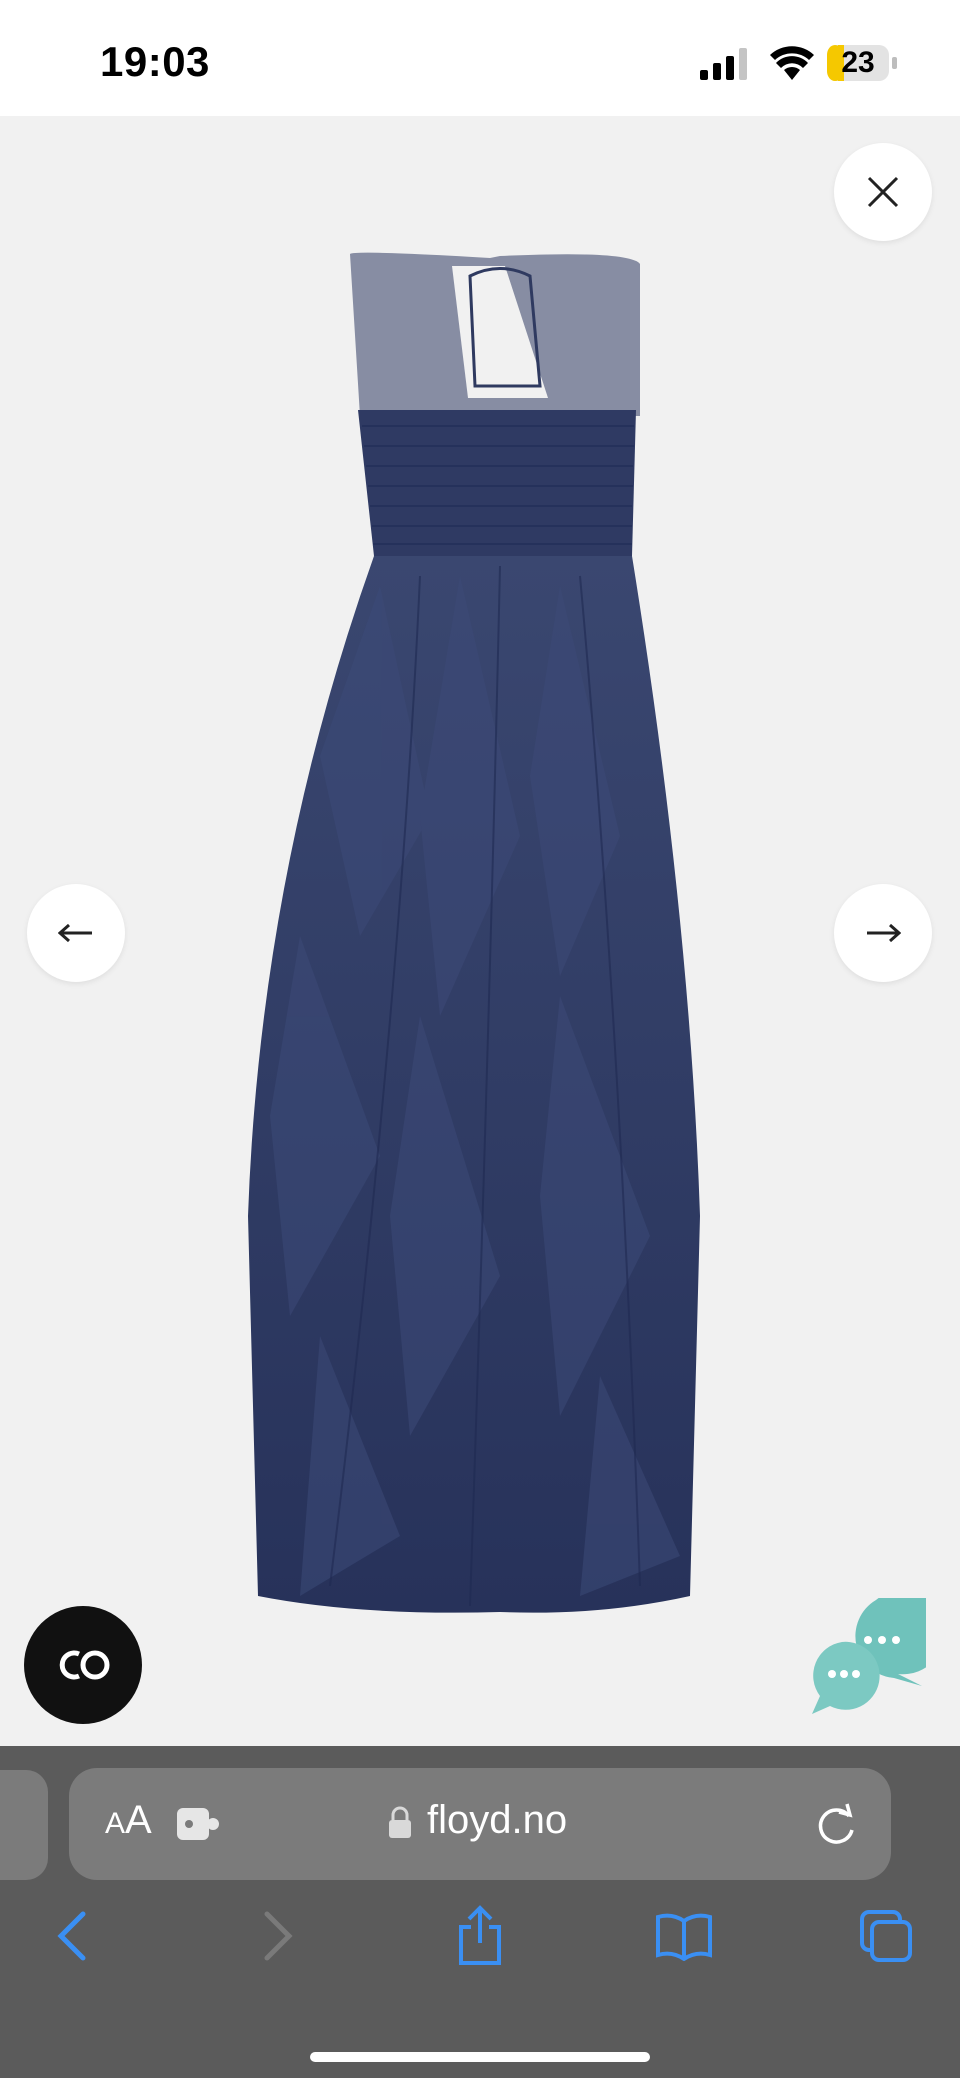 This screenshot has height=2078, width=960. I want to click on cellular-signal-icon, so click(723, 64).